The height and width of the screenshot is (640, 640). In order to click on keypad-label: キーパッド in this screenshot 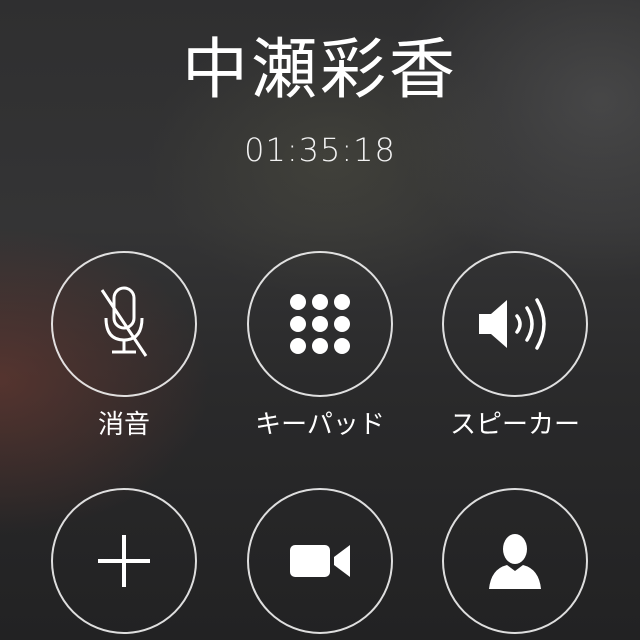, I will do `click(320, 425)`.